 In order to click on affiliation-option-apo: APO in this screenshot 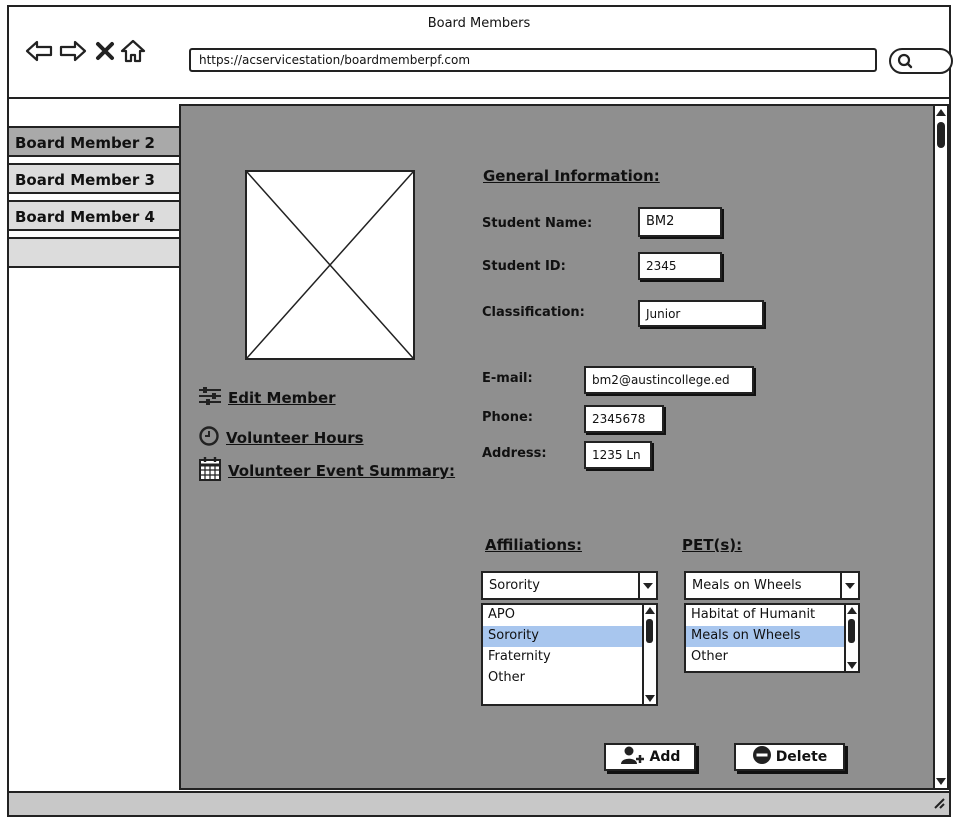, I will do `click(569, 615)`.